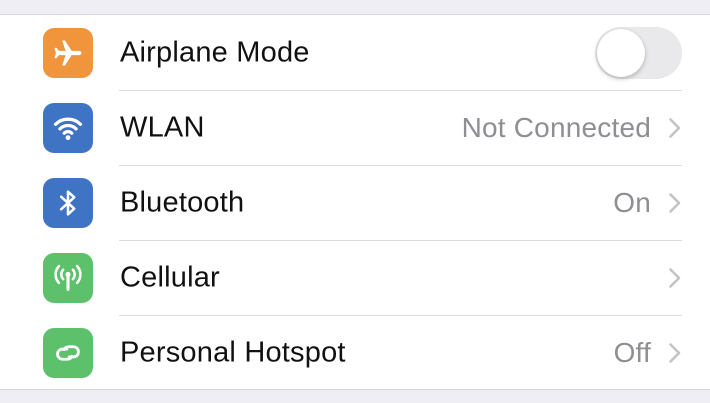 Image resolution: width=710 pixels, height=403 pixels. What do you see at coordinates (68, 202) in the screenshot?
I see `bluetooth-icon` at bounding box center [68, 202].